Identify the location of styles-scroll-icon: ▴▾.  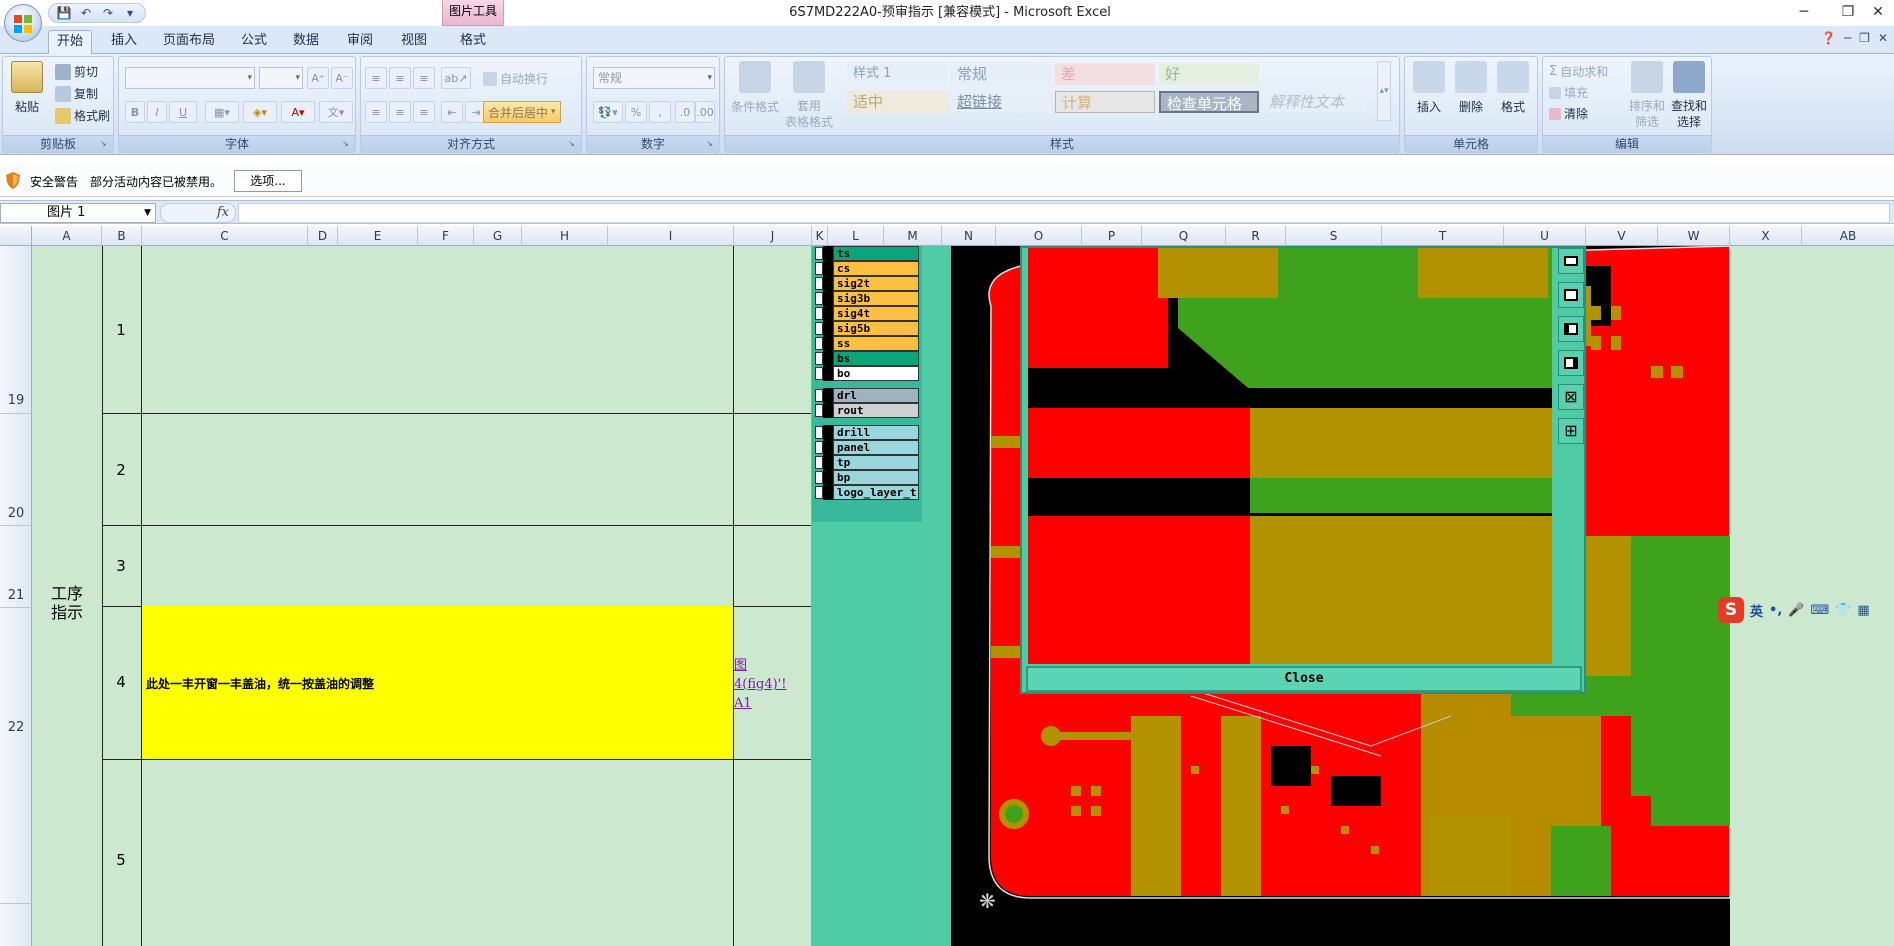
(1384, 91).